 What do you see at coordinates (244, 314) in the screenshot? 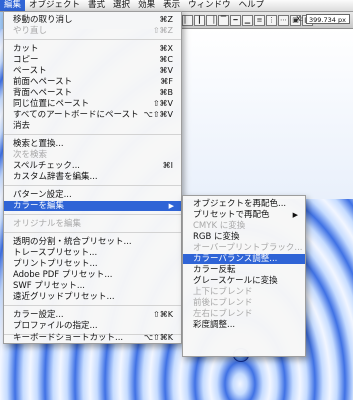
I see `submenu-item-blend-horizontally: 左右にブレンド` at bounding box center [244, 314].